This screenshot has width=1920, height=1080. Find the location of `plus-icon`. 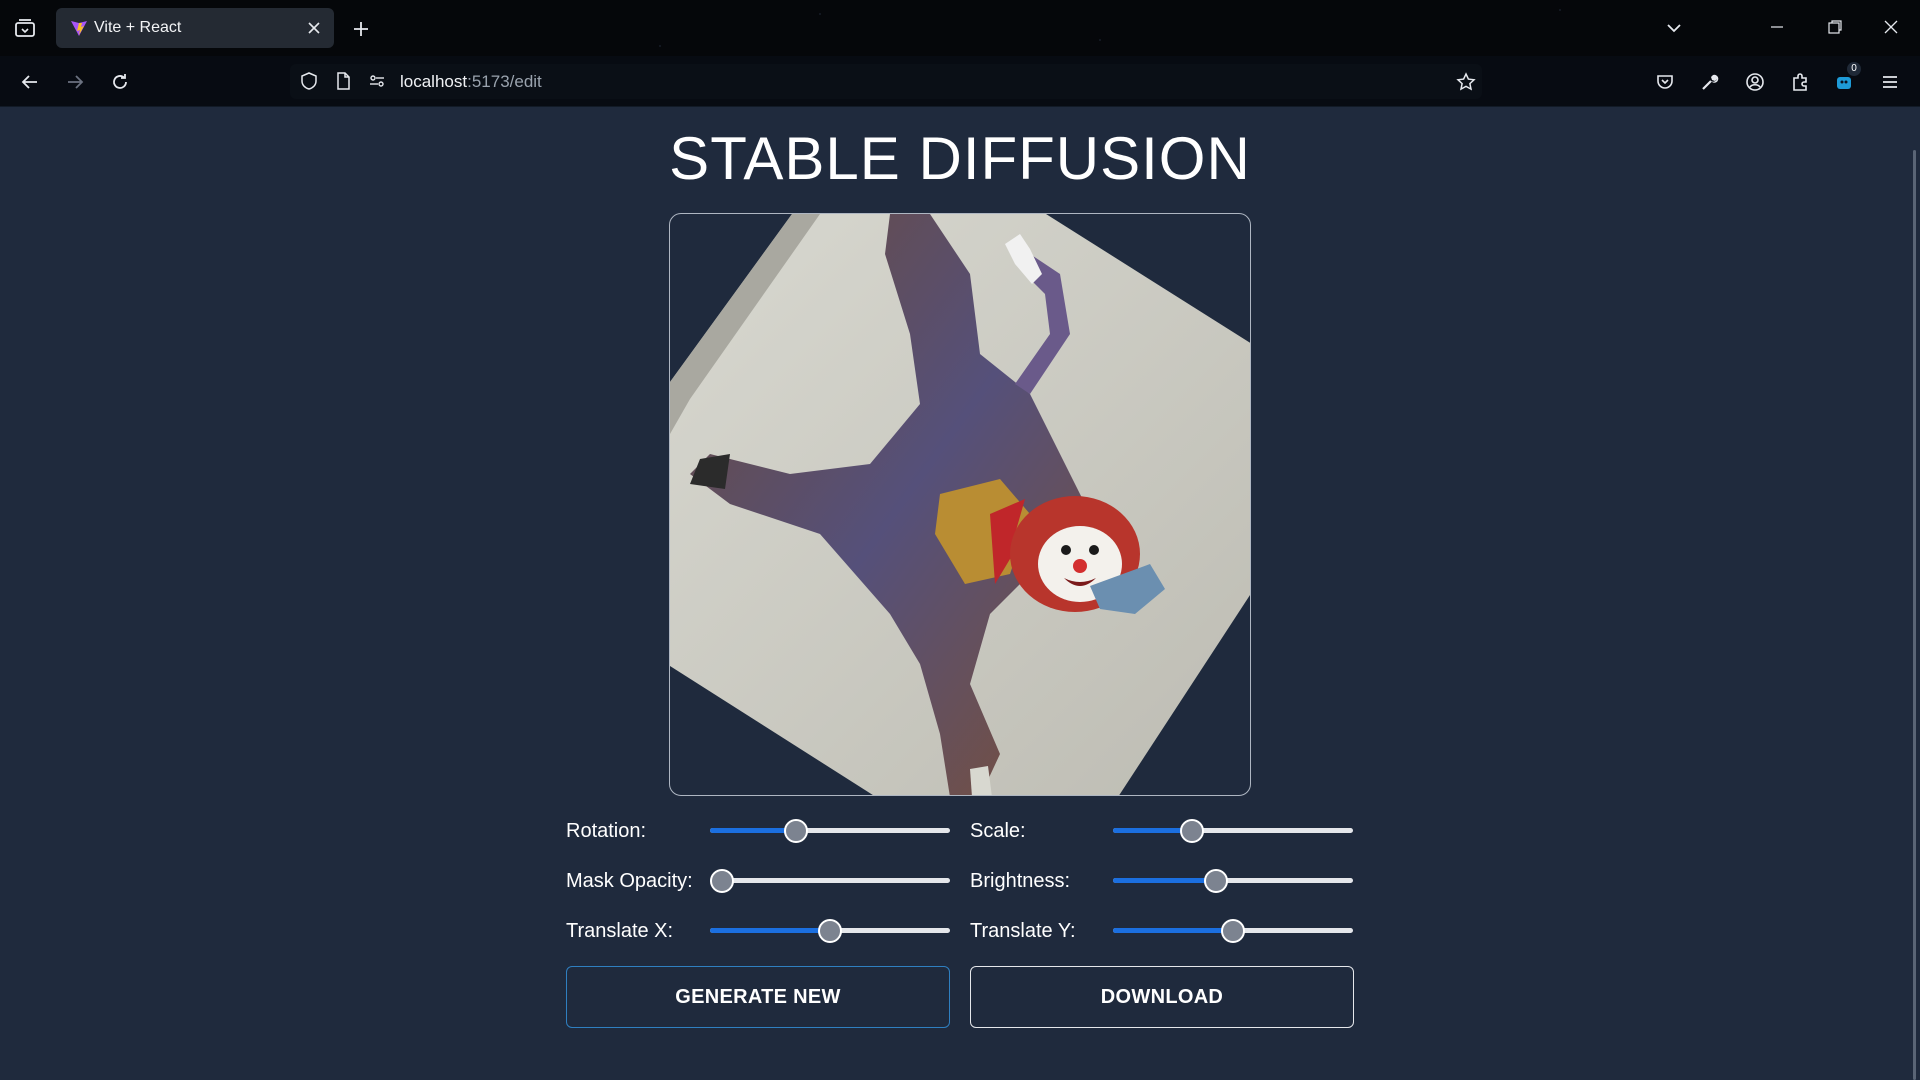

plus-icon is located at coordinates (361, 29).